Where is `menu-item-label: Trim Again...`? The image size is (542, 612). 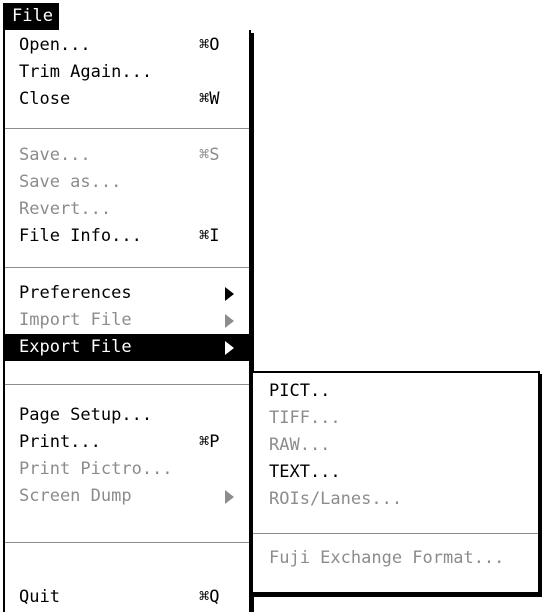
menu-item-label: Trim Again... is located at coordinates (86, 72).